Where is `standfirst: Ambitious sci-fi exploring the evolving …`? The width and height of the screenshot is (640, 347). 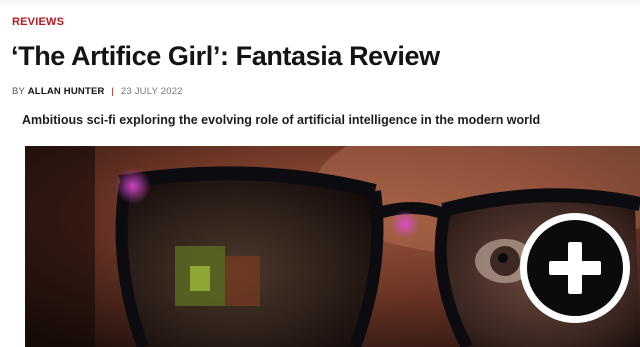
standfirst: Ambitious sci-fi exploring the evolving … is located at coordinates (281, 120).